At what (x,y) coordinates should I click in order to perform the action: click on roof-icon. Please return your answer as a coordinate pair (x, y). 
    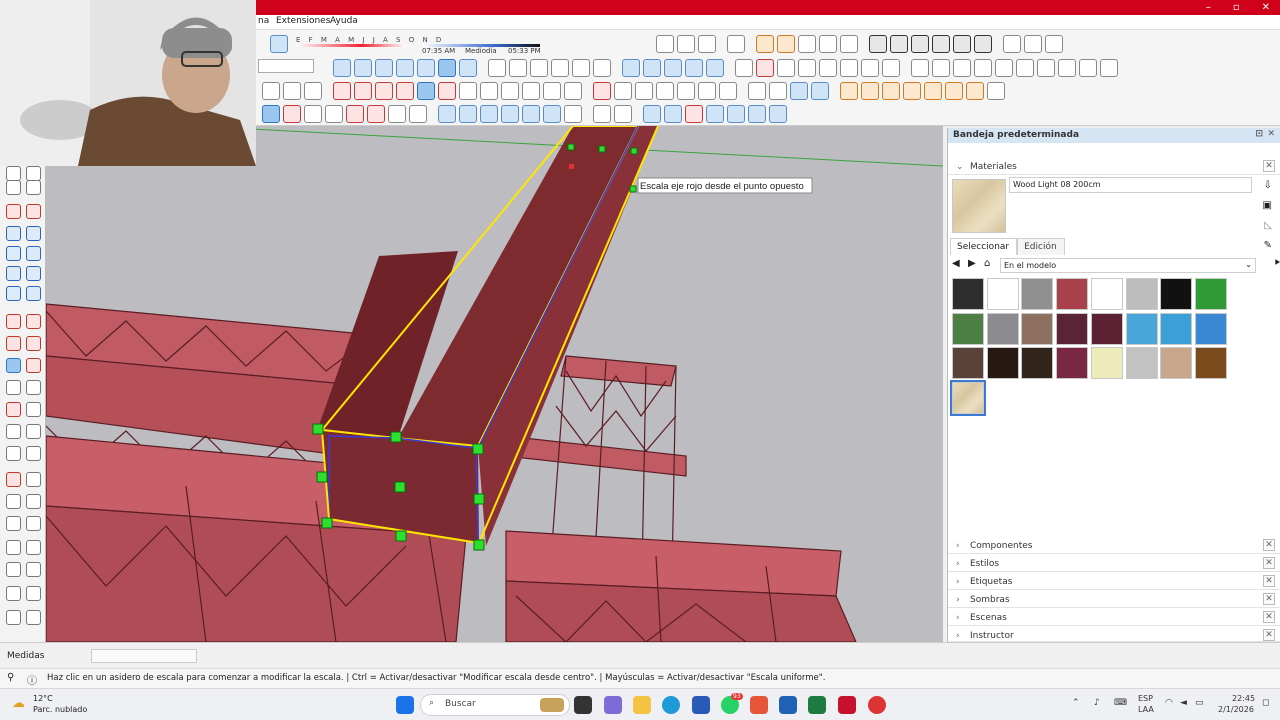
    Looking at the image, I should click on (920, 68).